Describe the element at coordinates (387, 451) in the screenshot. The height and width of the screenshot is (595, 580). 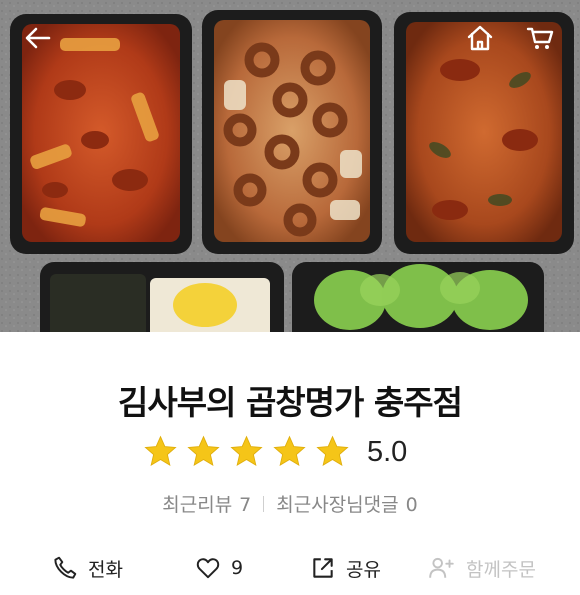
I see `rating-value: 5.0` at that location.